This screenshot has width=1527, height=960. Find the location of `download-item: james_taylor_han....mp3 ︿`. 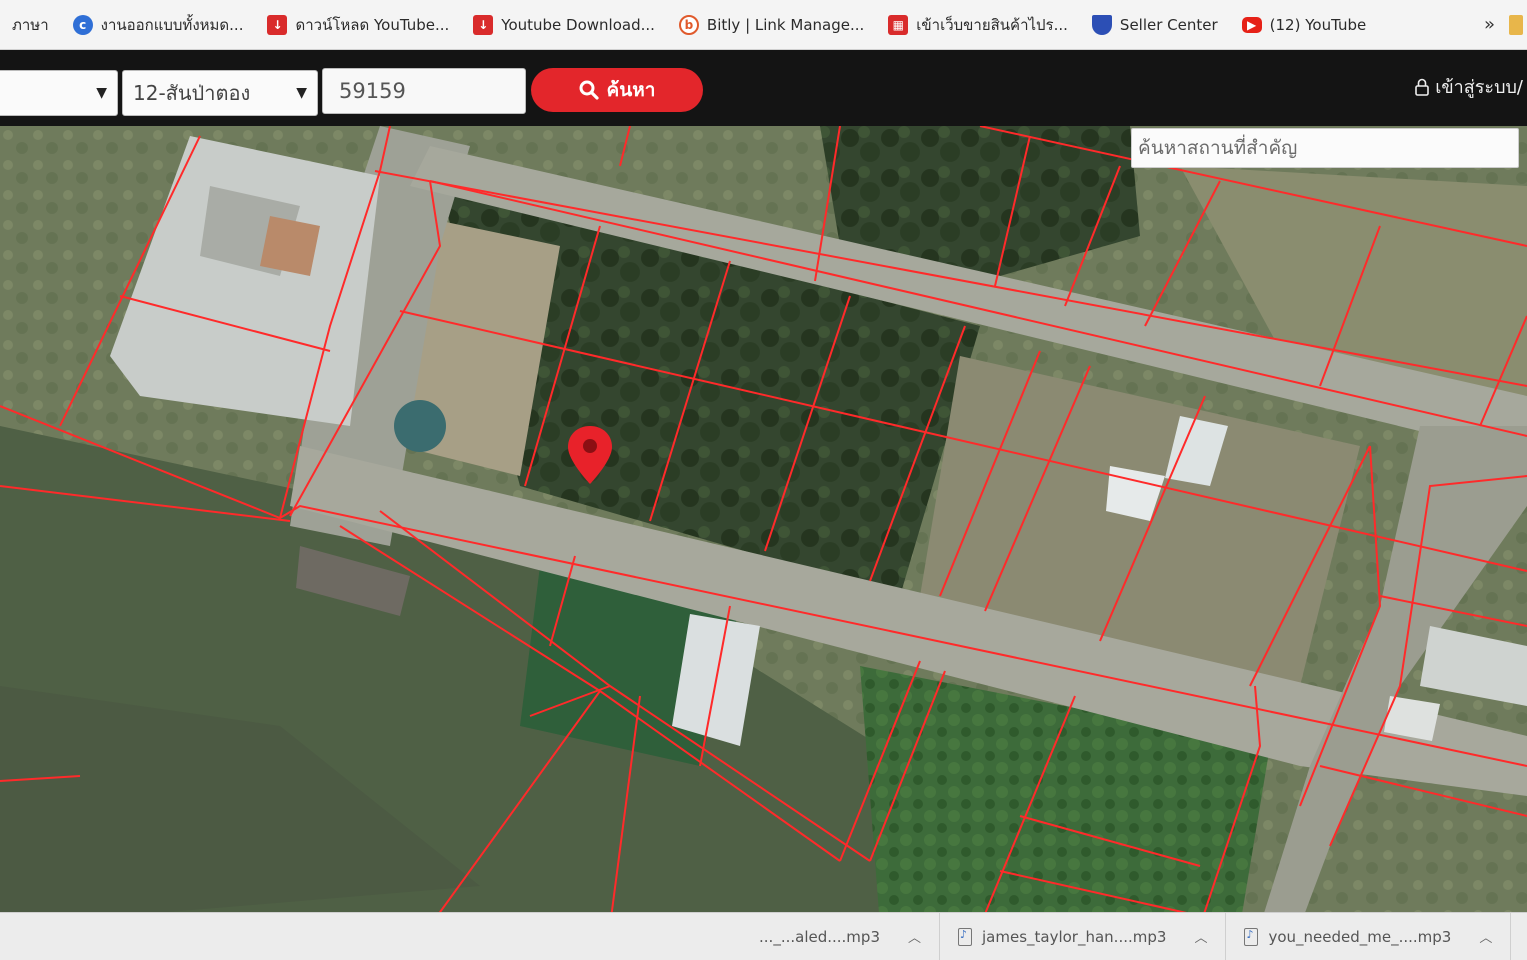

download-item: james_taylor_han....mp3 ︿ is located at coordinates (1083, 936).